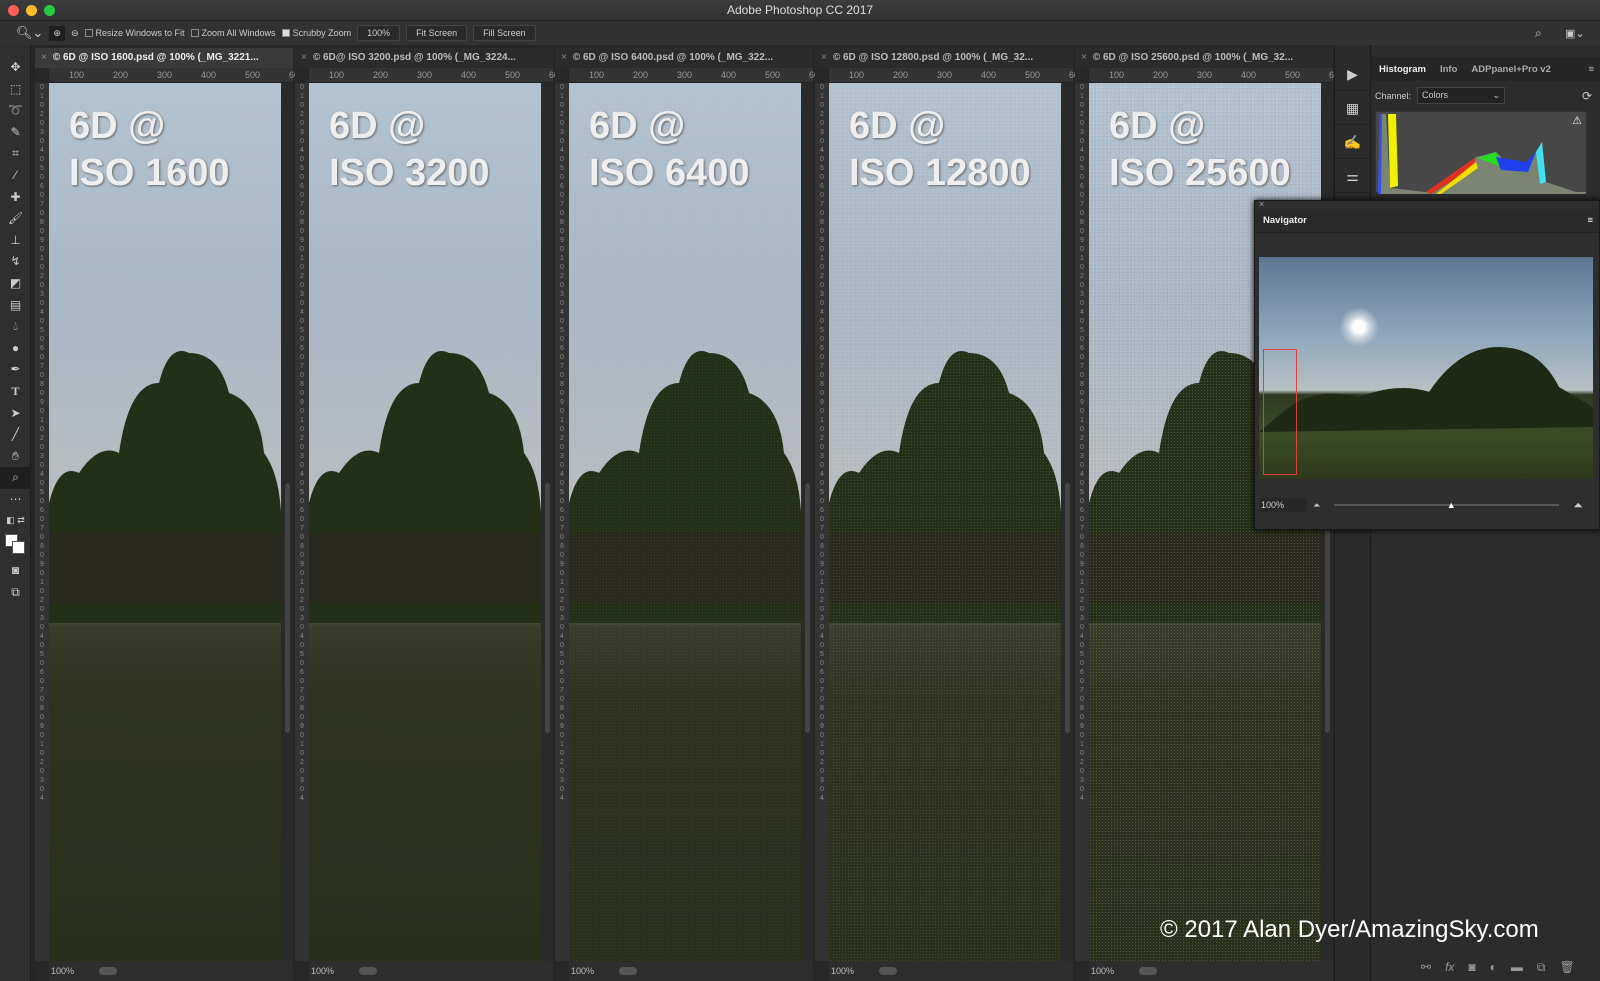  Describe the element at coordinates (15, 68) in the screenshot. I see `move-tool-icon: ✥` at that location.